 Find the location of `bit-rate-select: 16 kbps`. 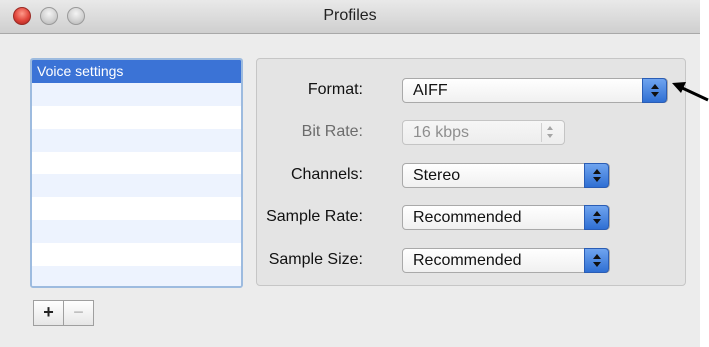

bit-rate-select: 16 kbps is located at coordinates (483, 132).